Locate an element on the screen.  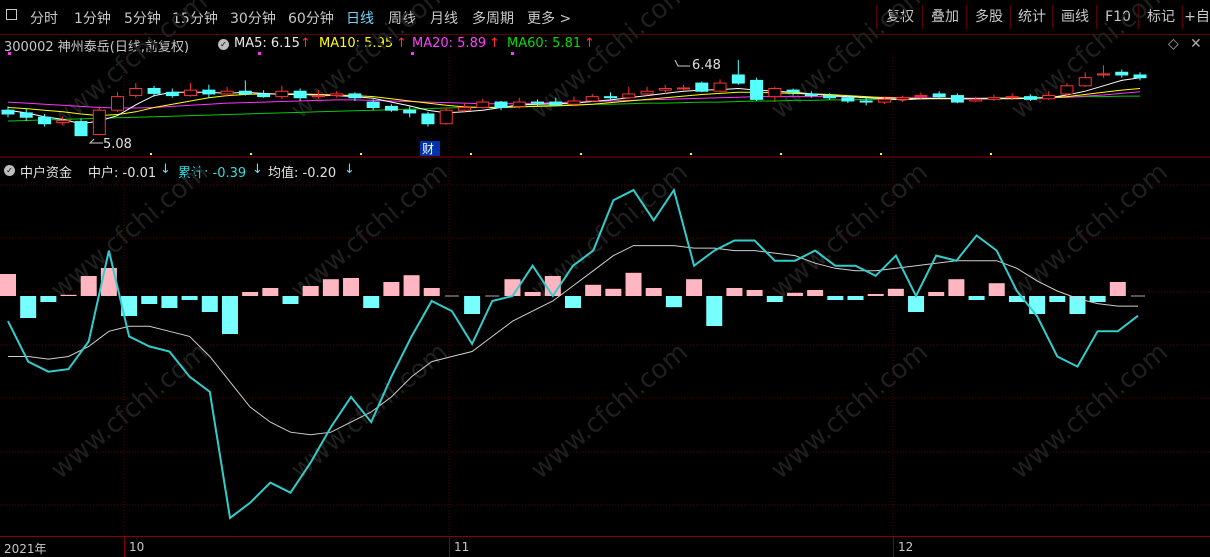
dec-label: 12 is located at coordinates (906, 547).